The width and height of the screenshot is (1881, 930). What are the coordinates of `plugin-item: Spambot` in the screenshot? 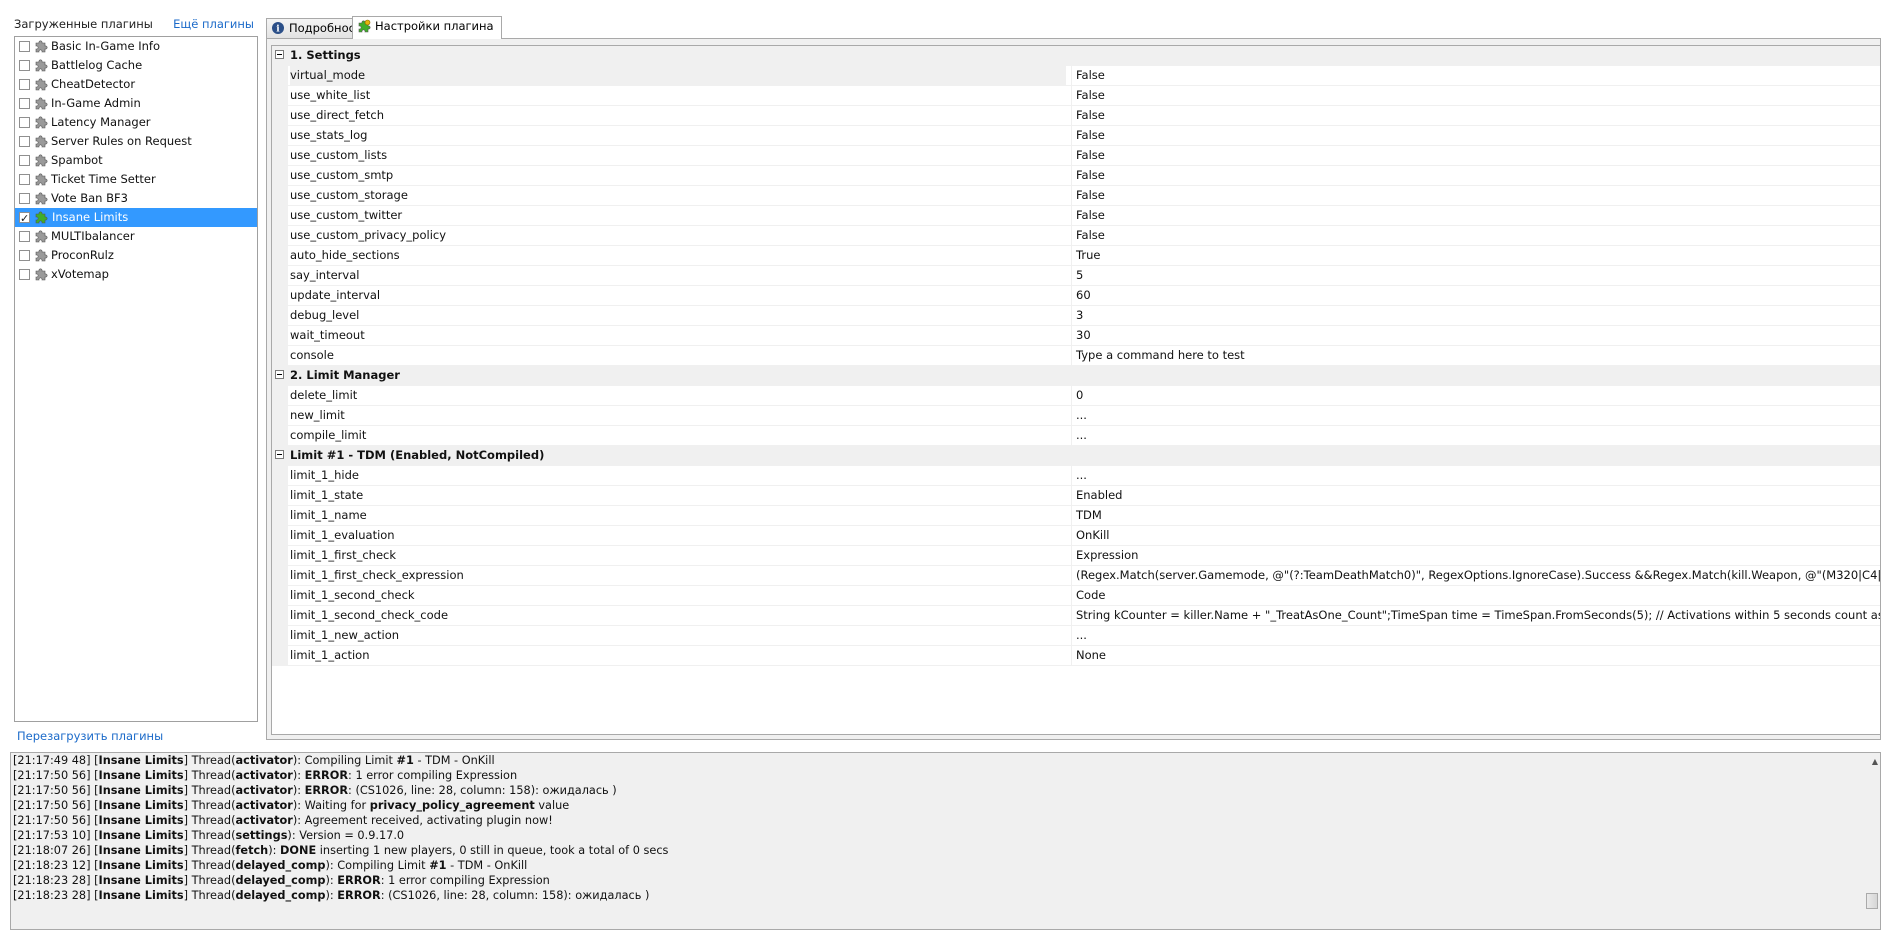 It's located at (136, 160).